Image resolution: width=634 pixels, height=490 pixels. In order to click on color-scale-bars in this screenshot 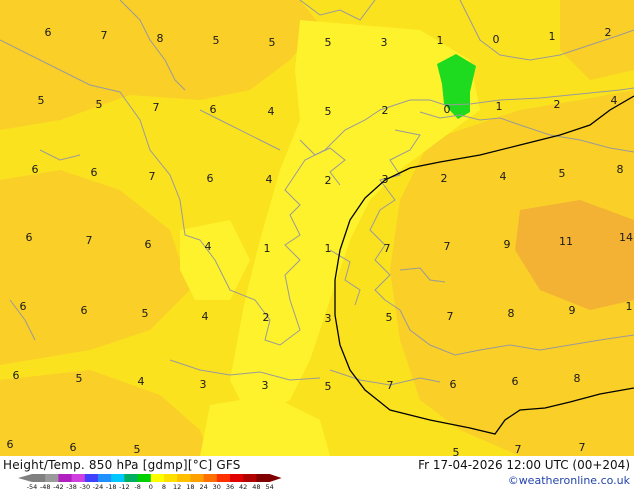, I will do `click(150, 478)`.